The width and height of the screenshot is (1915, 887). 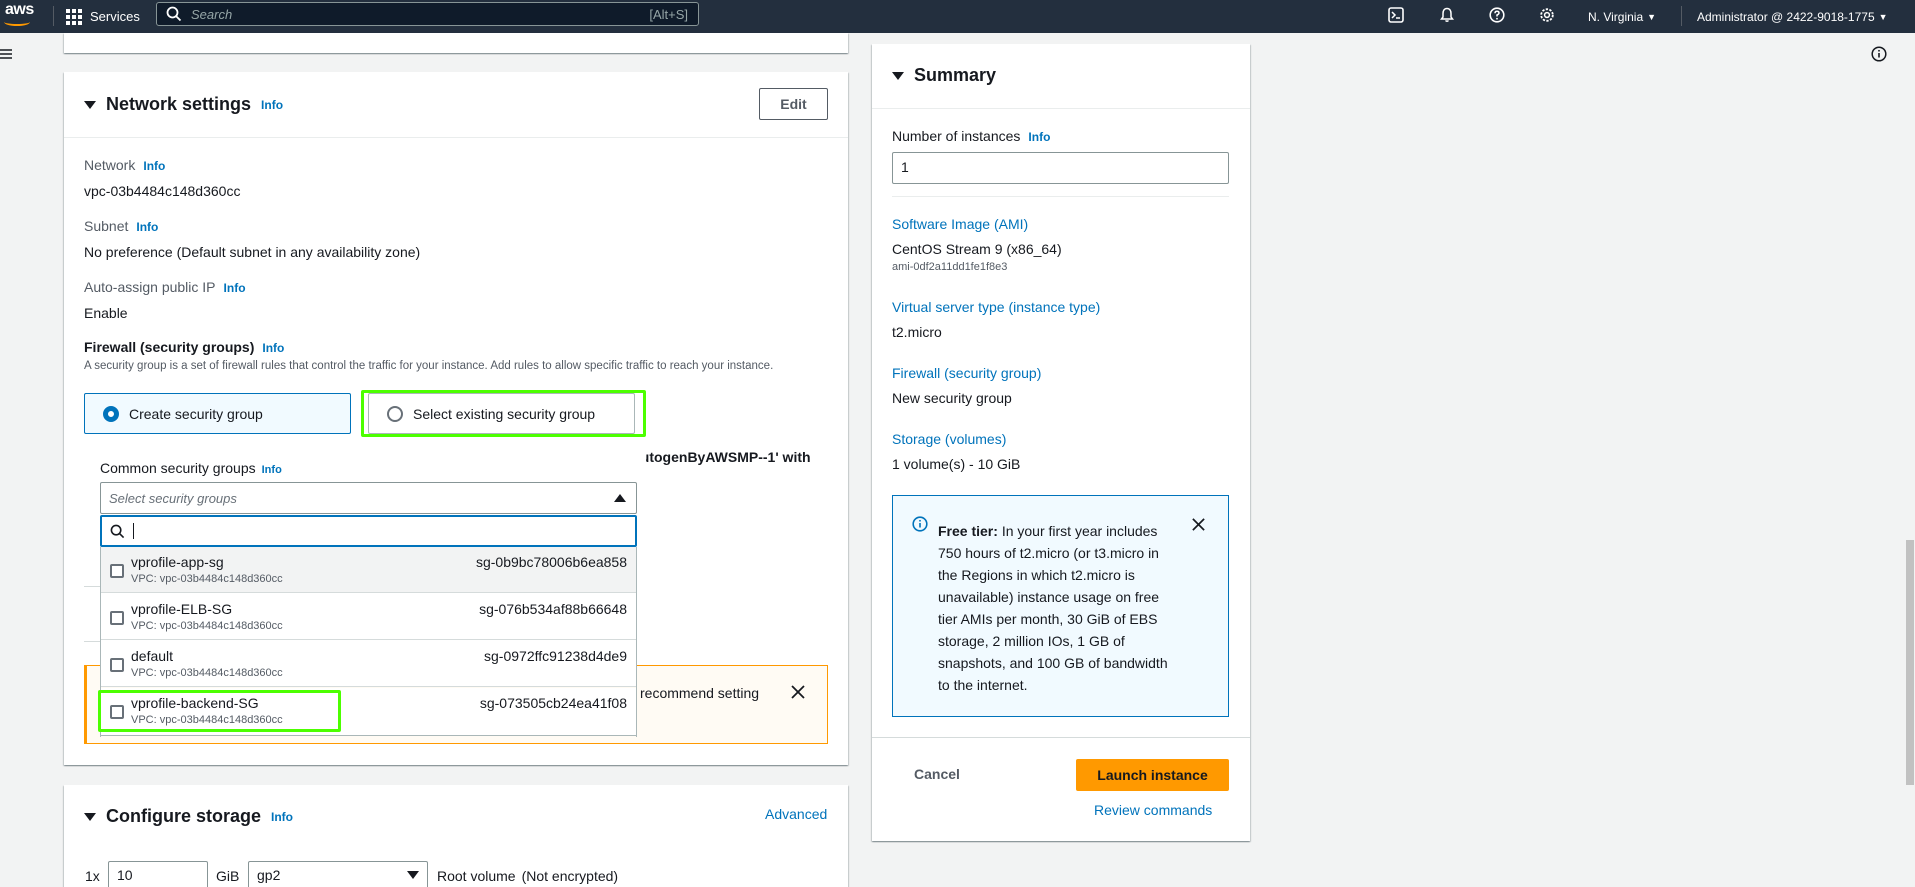 I want to click on sg-name: vprofile-ELB-SG, so click(x=182, y=609).